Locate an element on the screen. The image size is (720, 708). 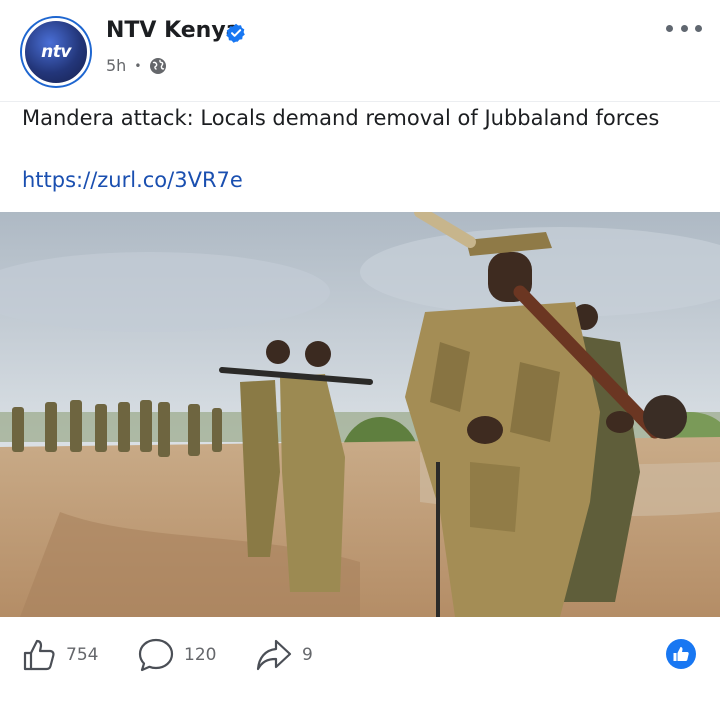
post-time: 5h is located at coordinates (116, 65).